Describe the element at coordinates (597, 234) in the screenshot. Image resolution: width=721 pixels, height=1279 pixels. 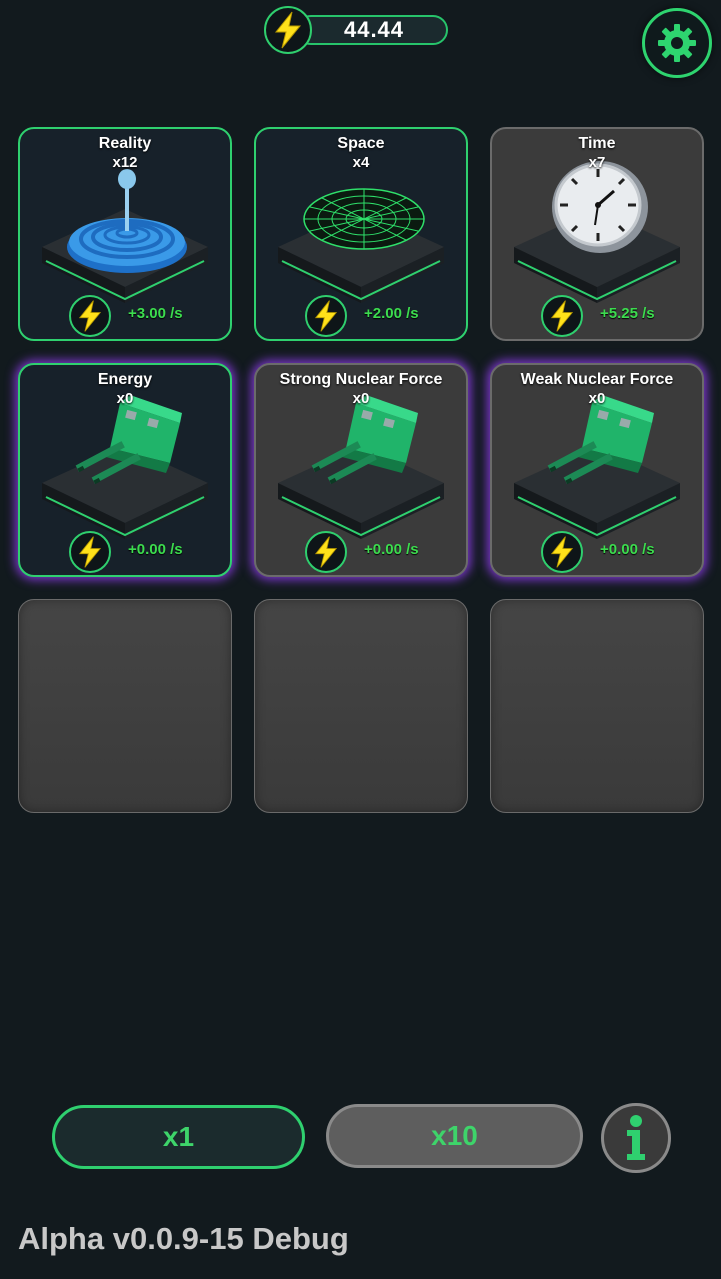
I see `card-time: Time x7 +5.25 /s` at that location.